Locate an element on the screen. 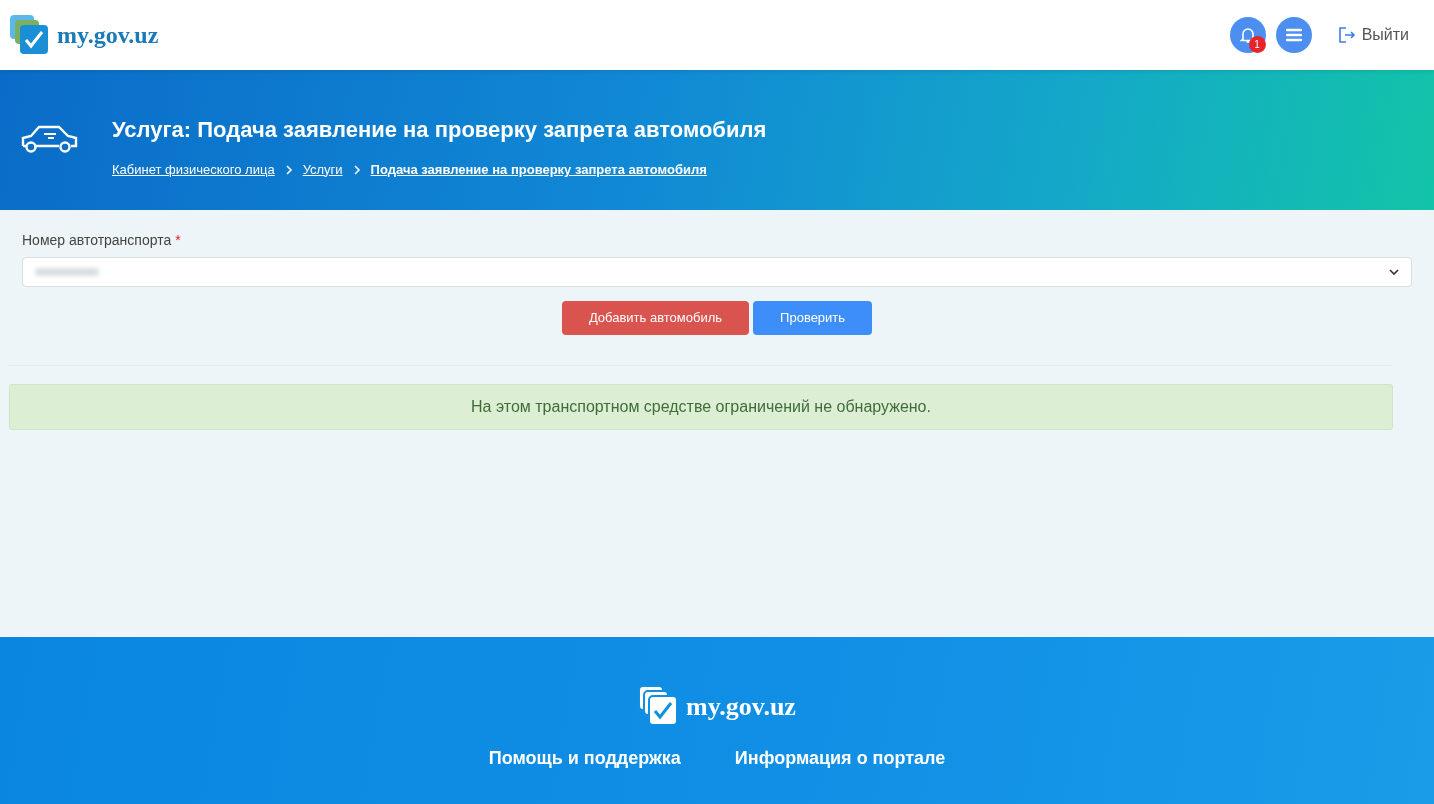 The image size is (1434, 804). breadcrumb-link: Кабинет физического лица is located at coordinates (193, 169).